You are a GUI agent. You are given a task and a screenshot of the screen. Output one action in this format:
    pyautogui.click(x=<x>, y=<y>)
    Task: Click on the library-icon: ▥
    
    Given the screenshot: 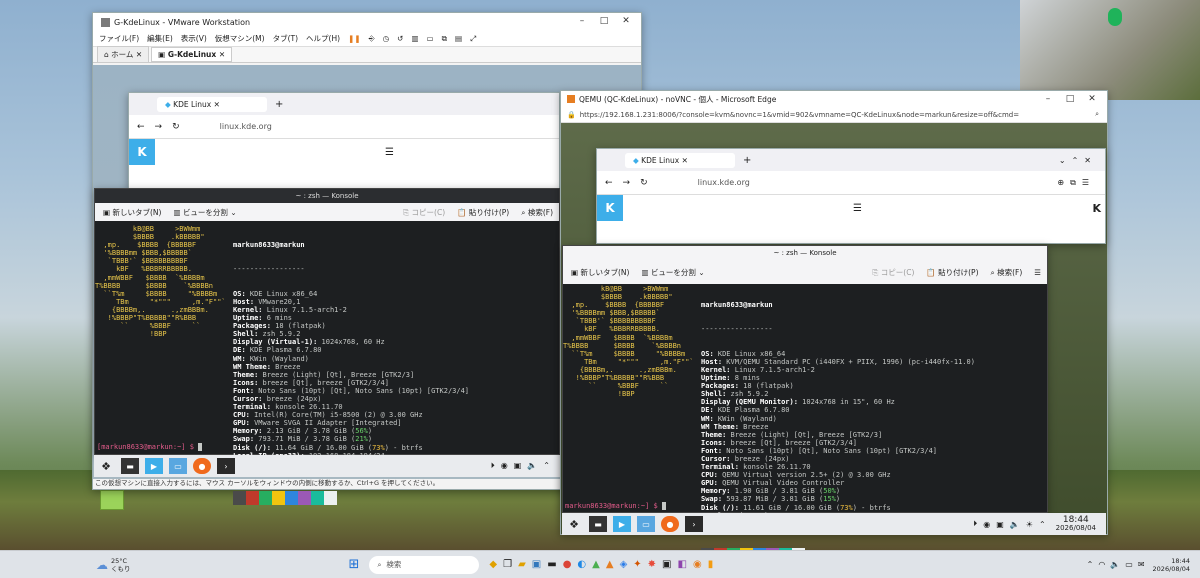 What is the action you would take?
    pyautogui.click(x=414, y=38)
    